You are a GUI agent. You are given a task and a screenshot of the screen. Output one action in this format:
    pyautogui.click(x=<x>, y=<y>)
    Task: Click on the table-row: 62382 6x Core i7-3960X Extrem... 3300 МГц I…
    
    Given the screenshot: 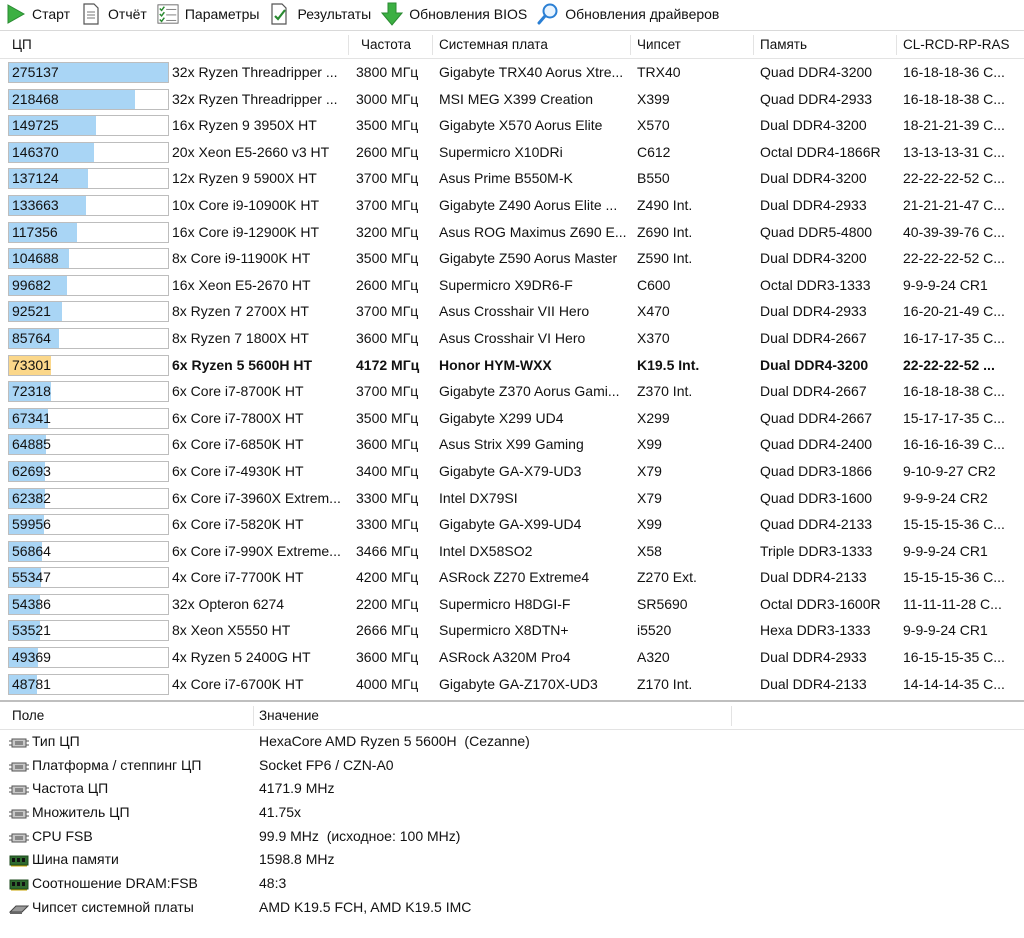 What is the action you would take?
    pyautogui.click(x=512, y=498)
    